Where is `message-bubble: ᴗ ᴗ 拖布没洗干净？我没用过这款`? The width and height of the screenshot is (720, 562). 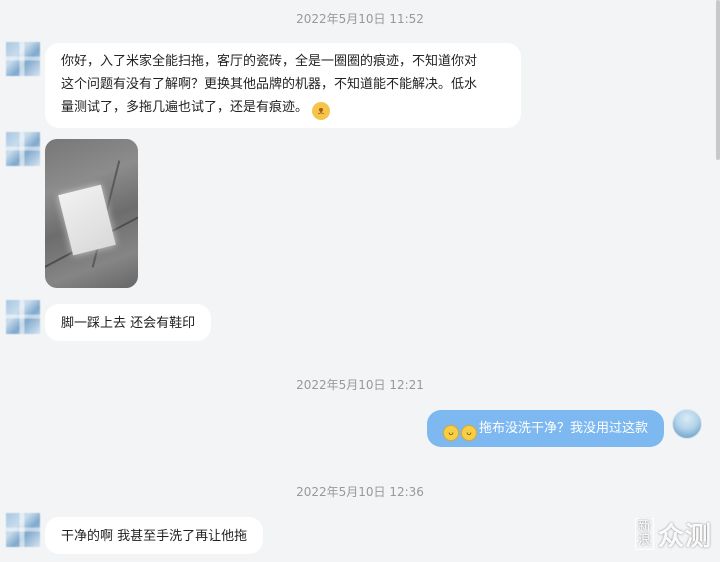
message-bubble: ᴗ ᴗ 拖布没洗干净？我没用过这款 is located at coordinates (545, 428).